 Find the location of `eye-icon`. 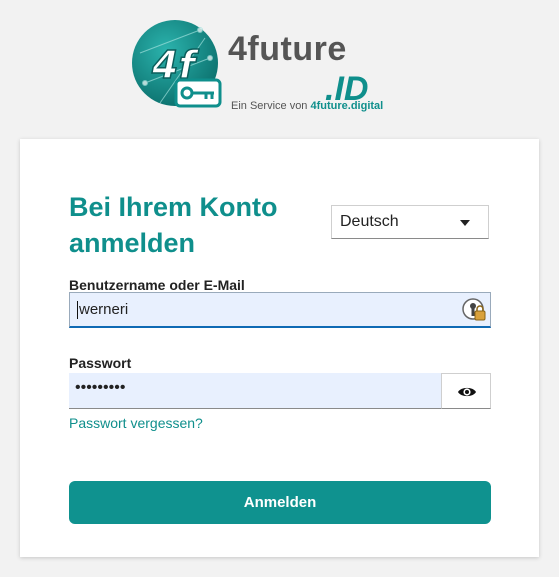

eye-icon is located at coordinates (467, 392).